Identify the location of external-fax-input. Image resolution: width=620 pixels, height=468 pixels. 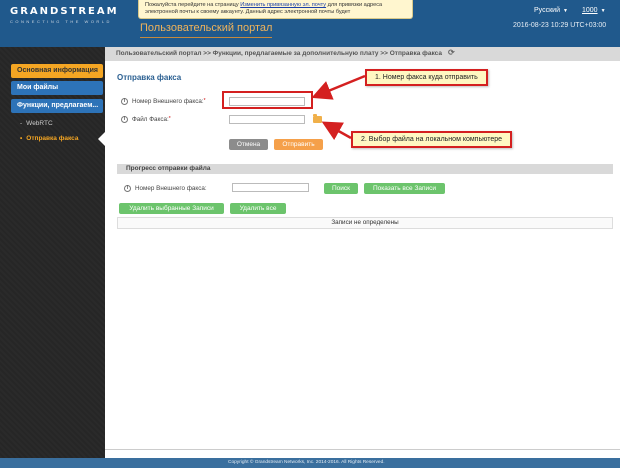
(267, 101).